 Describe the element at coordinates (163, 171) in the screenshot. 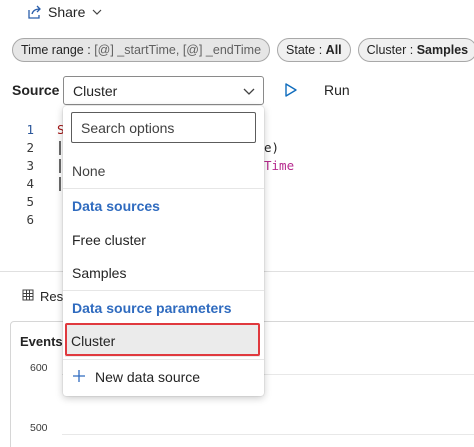

I see `option-none: None` at that location.